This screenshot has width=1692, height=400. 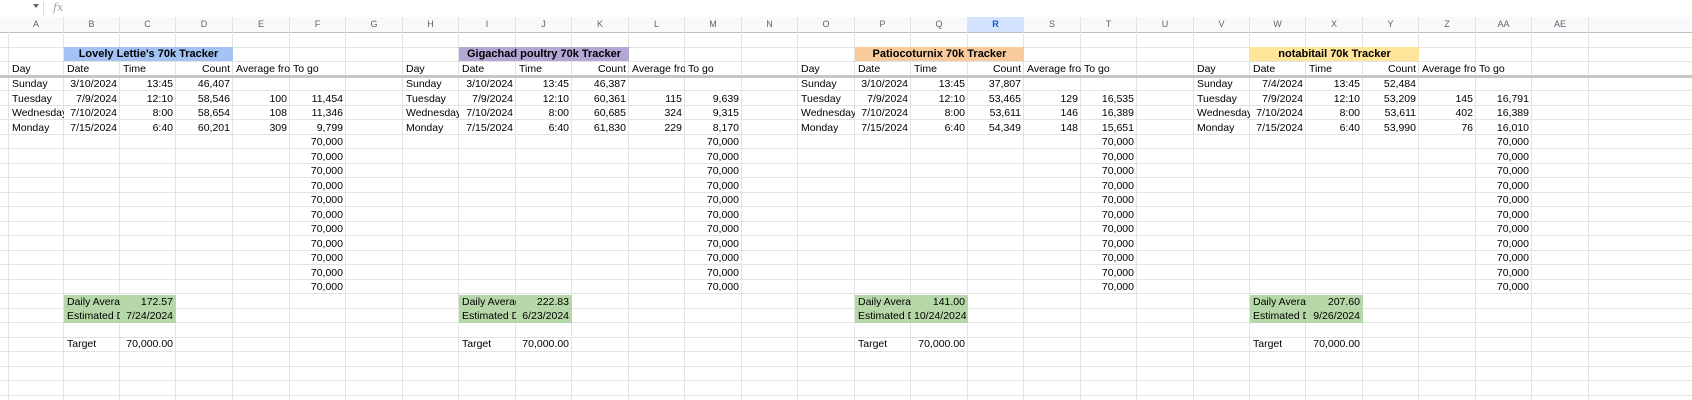 What do you see at coordinates (487, 69) in the screenshot?
I see `header-date: Date` at bounding box center [487, 69].